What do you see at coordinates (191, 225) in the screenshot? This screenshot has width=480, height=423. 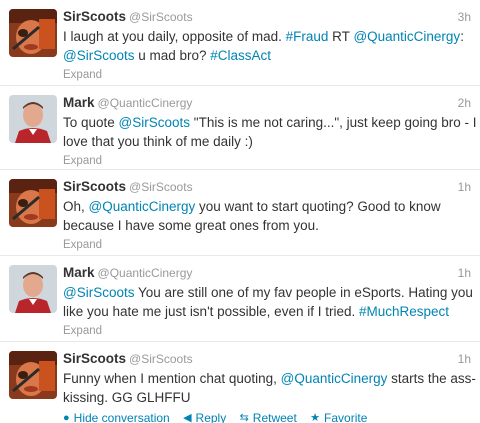 I see `tweet-text: because I have some great ones from you.` at bounding box center [191, 225].